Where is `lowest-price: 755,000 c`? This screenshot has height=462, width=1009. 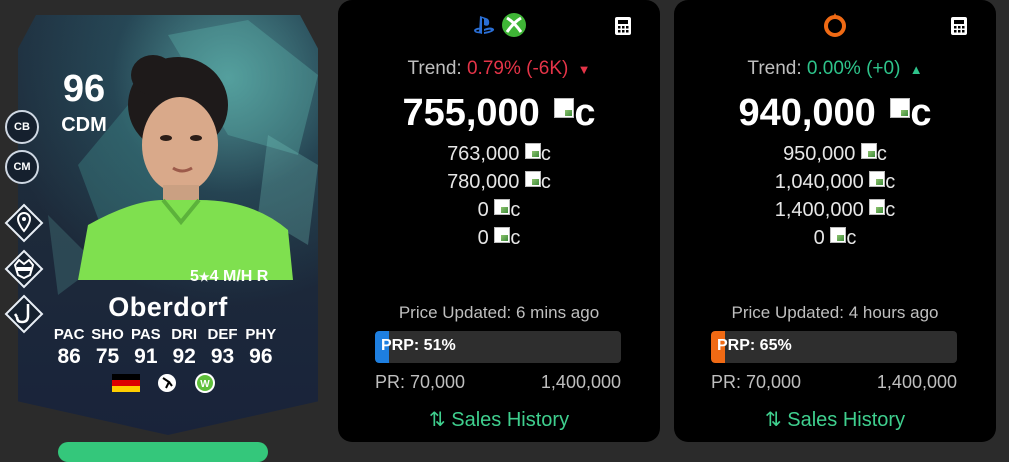 lowest-price: 755,000 c is located at coordinates (499, 113).